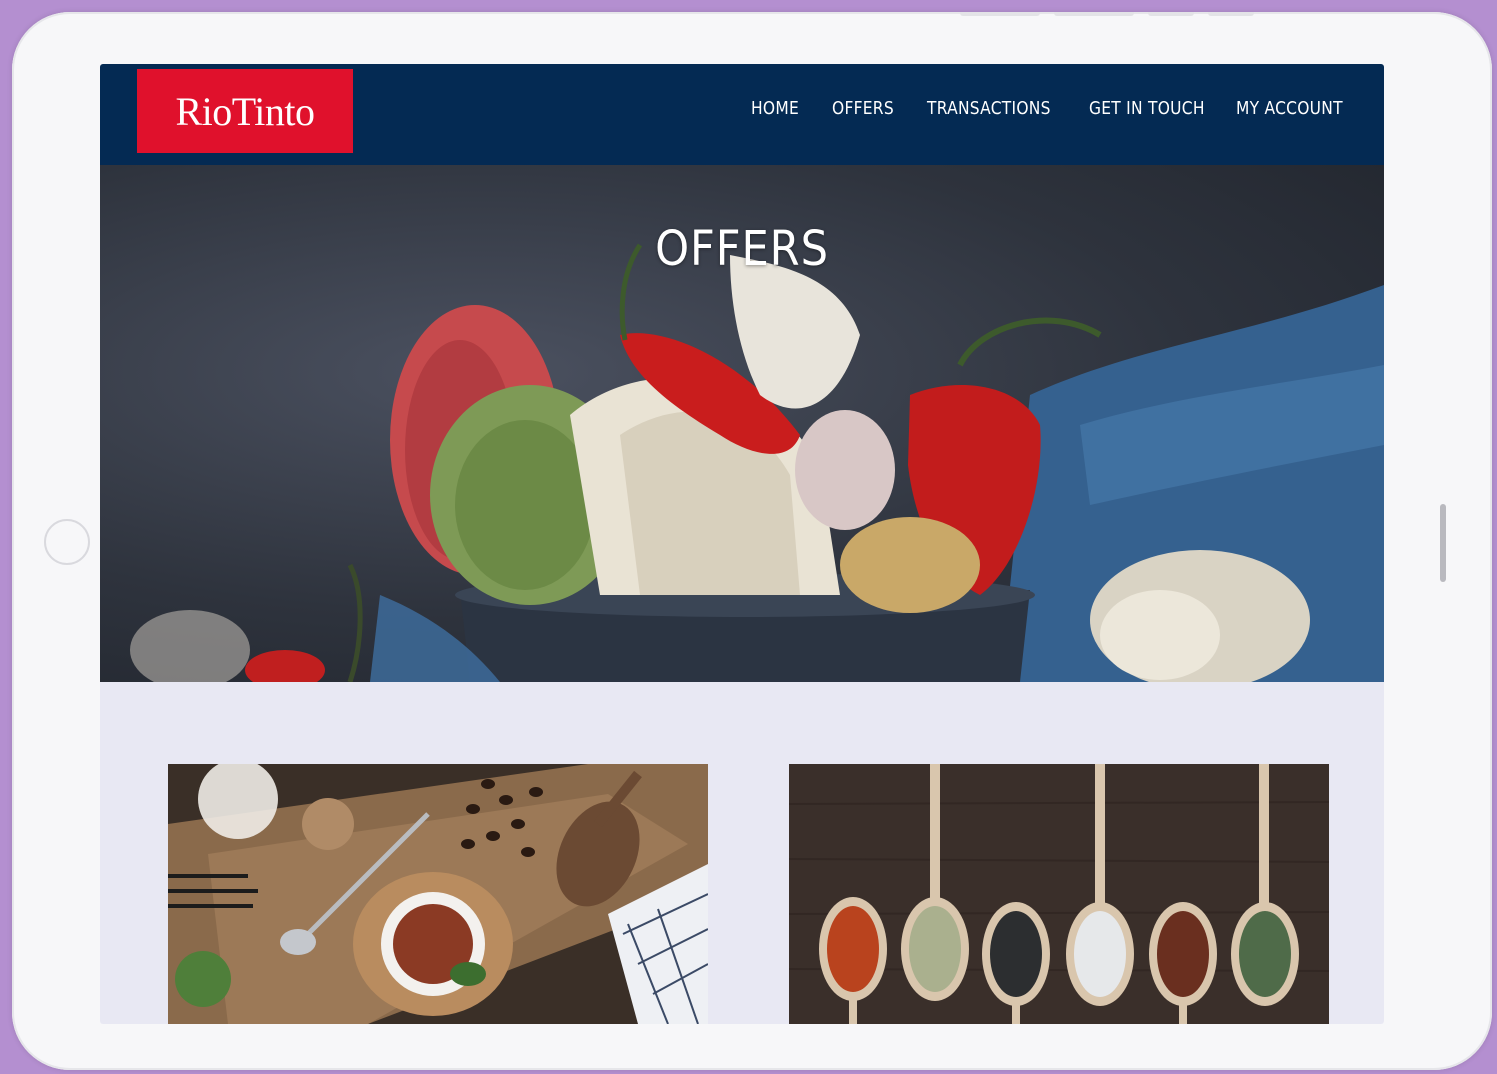 The height and width of the screenshot is (1074, 1497). I want to click on tablet-home-button, so click(67, 542).